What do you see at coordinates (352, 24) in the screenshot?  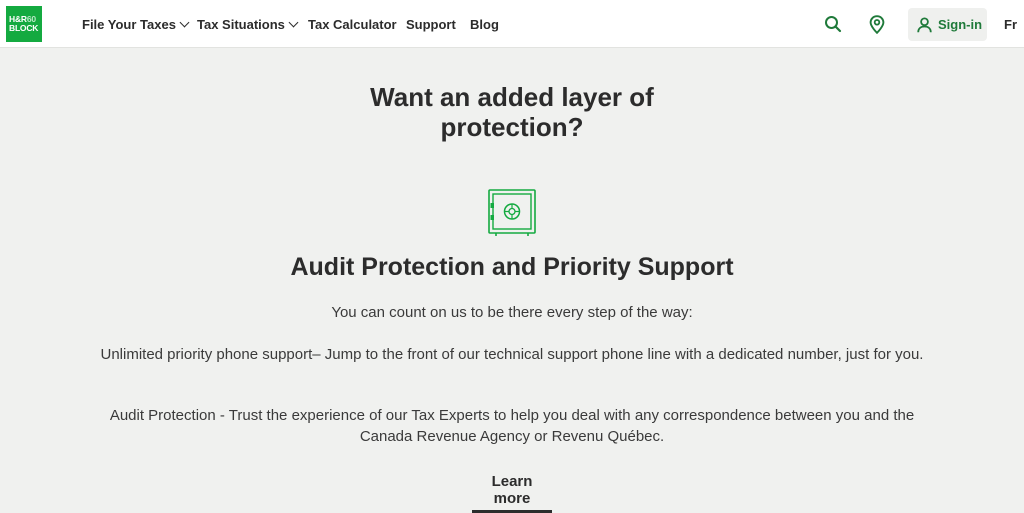 I see `nav-tax-calculator: Tax Calculator` at bounding box center [352, 24].